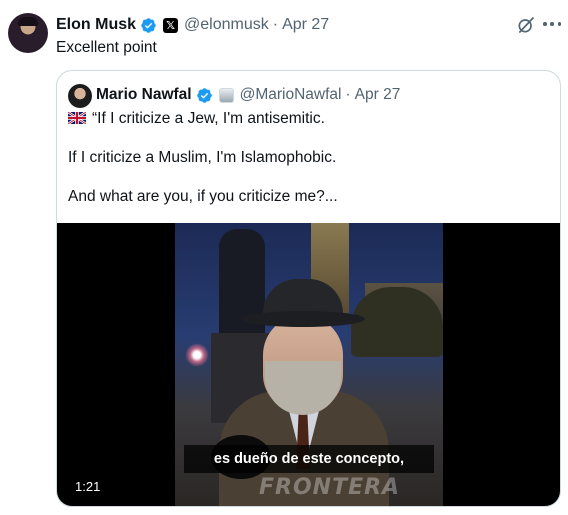  Describe the element at coordinates (526, 25) in the screenshot. I see `grok-icon` at that location.